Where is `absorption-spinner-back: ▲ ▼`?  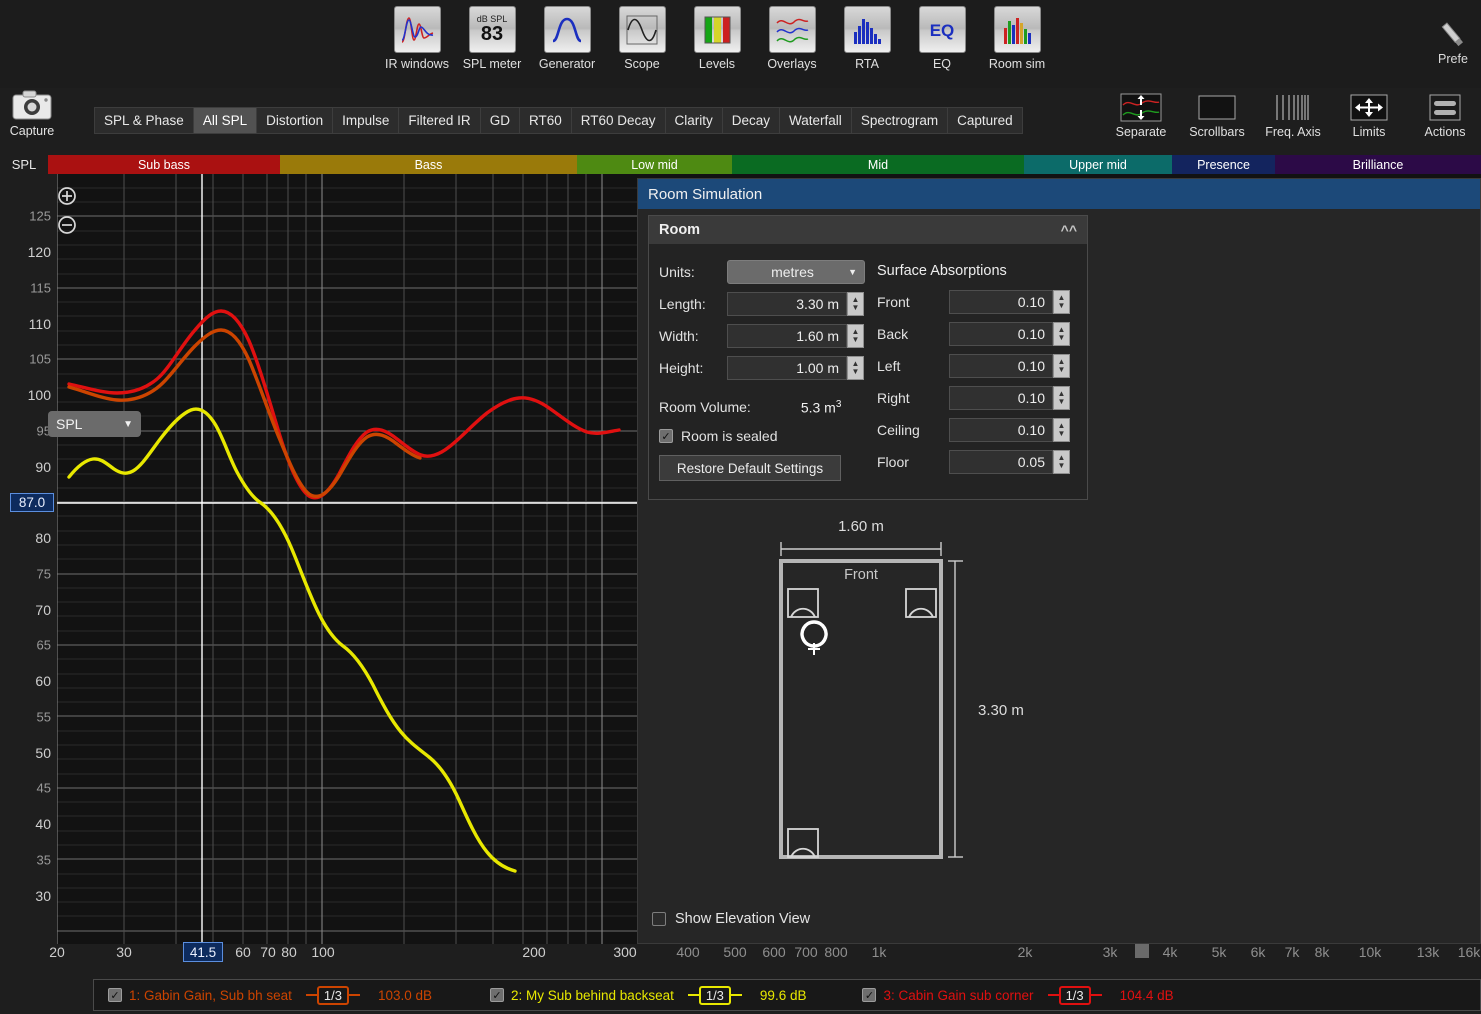
absorption-spinner-back: ▲ ▼ is located at coordinates (1061, 334).